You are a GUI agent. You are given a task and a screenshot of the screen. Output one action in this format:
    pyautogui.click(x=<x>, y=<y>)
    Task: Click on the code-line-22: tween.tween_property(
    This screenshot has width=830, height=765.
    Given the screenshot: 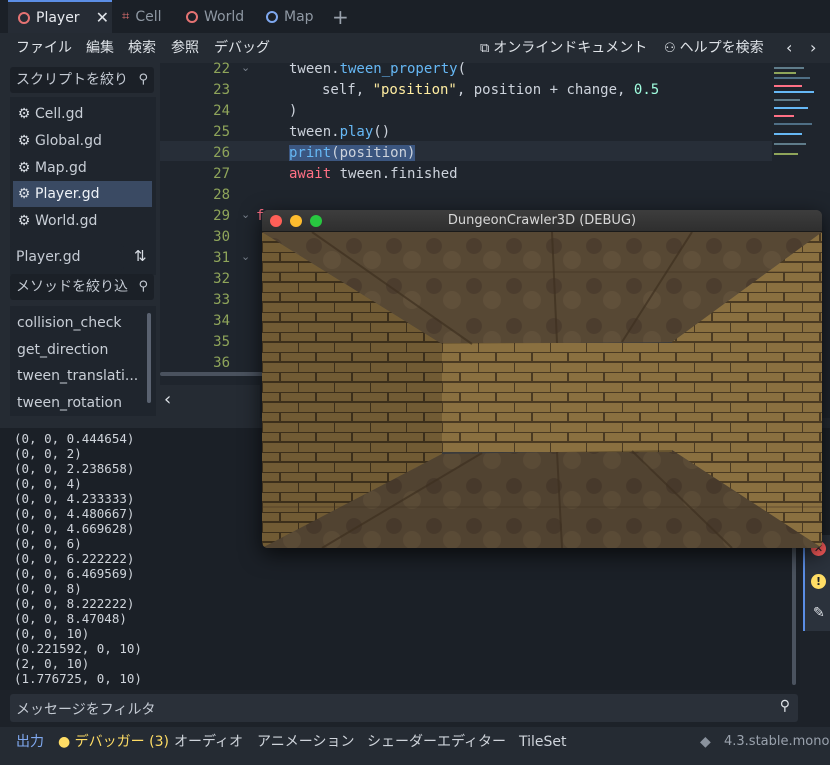 What is the action you would take?
    pyautogui.click(x=378, y=69)
    